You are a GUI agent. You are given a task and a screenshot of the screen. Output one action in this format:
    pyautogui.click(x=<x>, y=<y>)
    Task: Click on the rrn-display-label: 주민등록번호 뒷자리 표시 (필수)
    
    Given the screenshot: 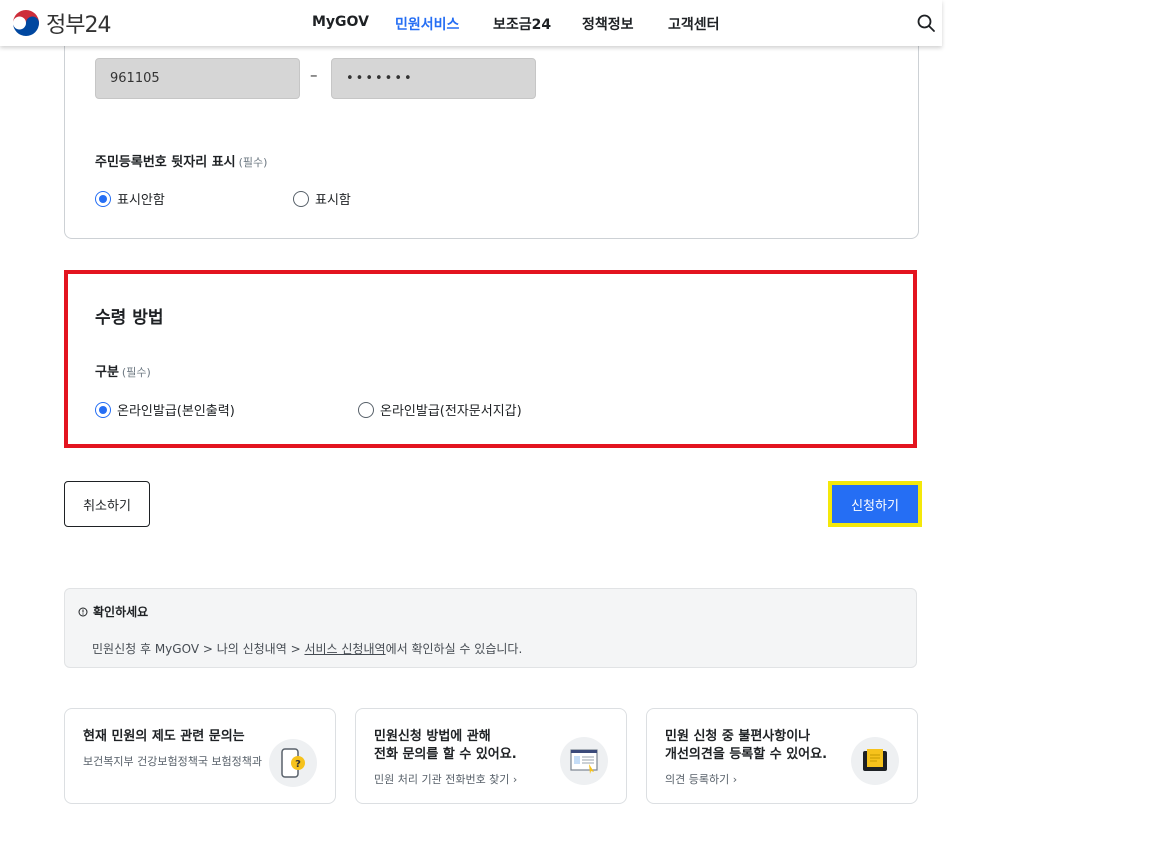 What is the action you would take?
    pyautogui.click(x=181, y=160)
    